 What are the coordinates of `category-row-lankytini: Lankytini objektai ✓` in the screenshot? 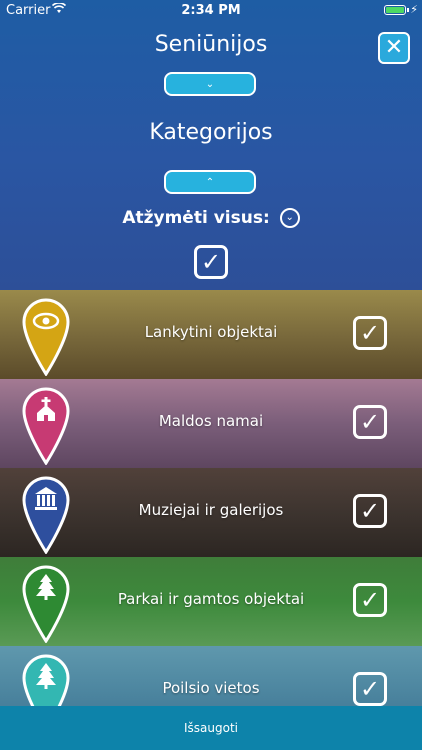 It's located at (211, 334).